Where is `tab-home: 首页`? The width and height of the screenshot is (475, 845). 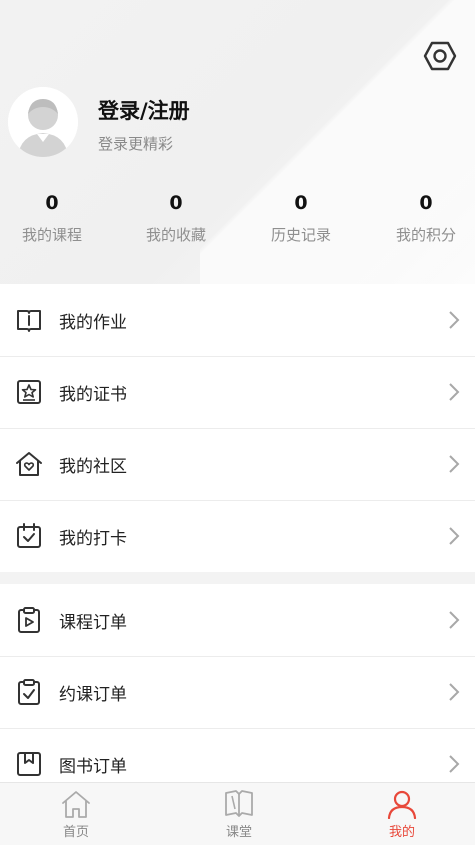 tab-home: 首页 is located at coordinates (76, 814).